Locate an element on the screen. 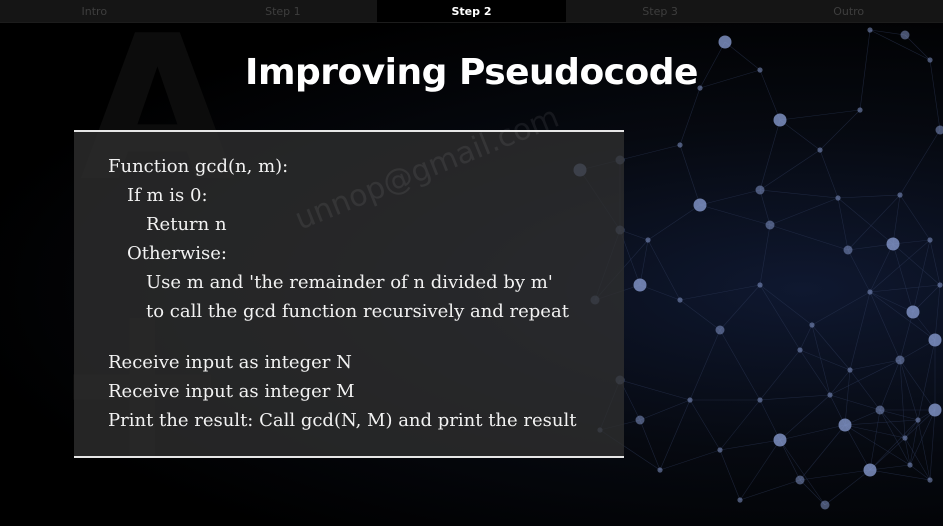  code-line: Receive input as integer M is located at coordinates (231, 391).